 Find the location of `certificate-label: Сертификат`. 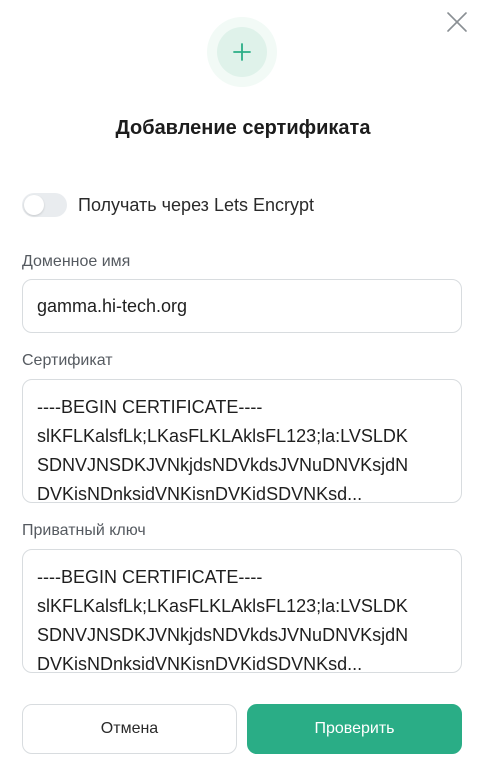

certificate-label: Сертификат is located at coordinates (67, 360).